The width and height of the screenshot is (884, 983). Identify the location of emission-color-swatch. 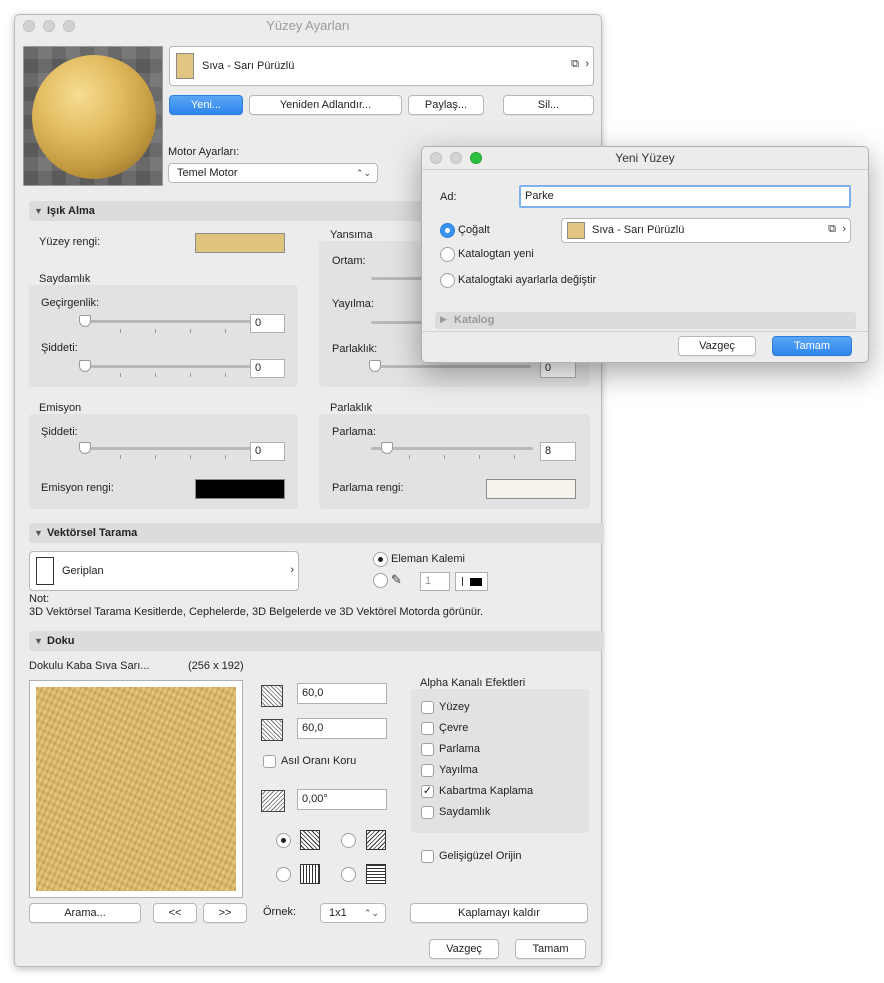
(240, 489).